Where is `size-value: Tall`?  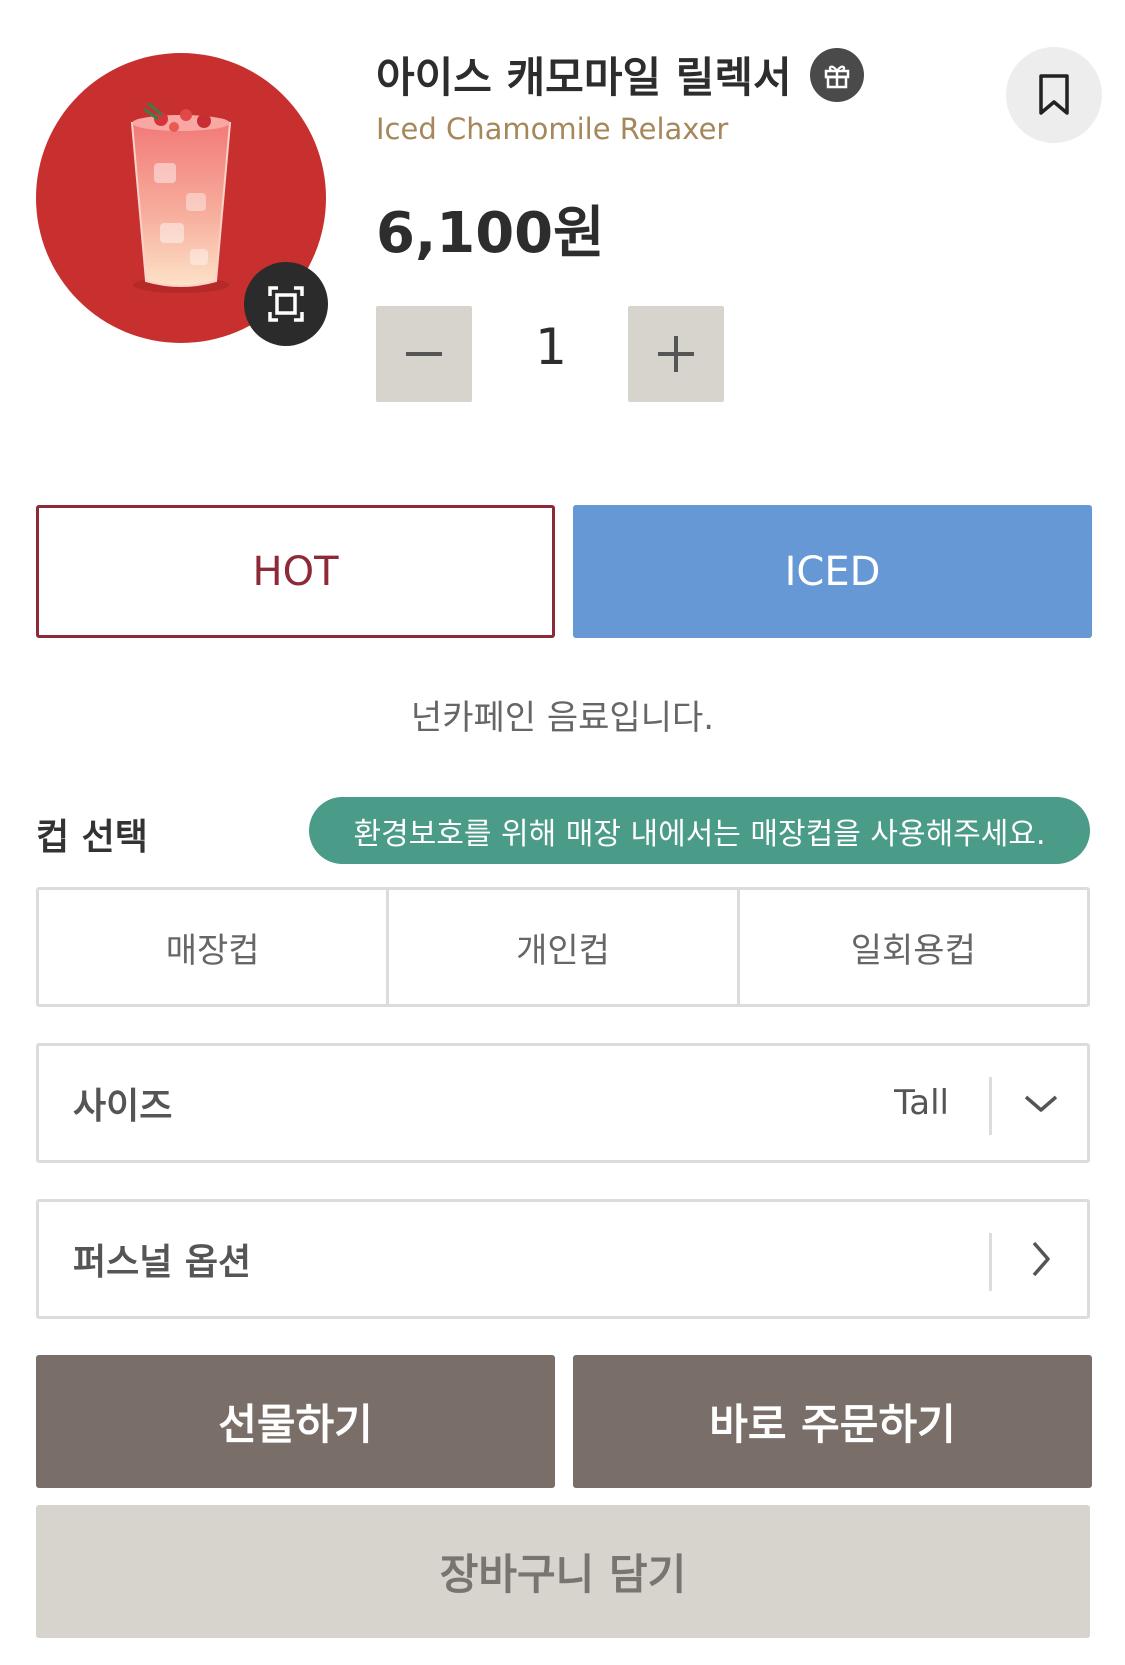 size-value: Tall is located at coordinates (921, 1103).